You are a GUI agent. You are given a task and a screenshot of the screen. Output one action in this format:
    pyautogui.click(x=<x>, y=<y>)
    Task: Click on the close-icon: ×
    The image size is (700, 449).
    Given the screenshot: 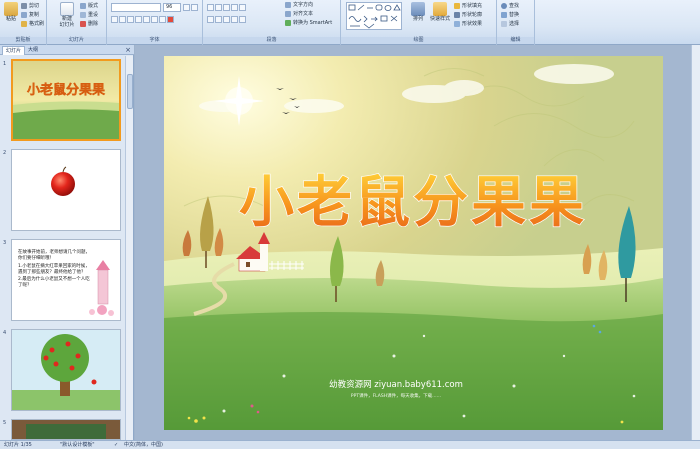 What is the action you would take?
    pyautogui.click(x=128, y=50)
    